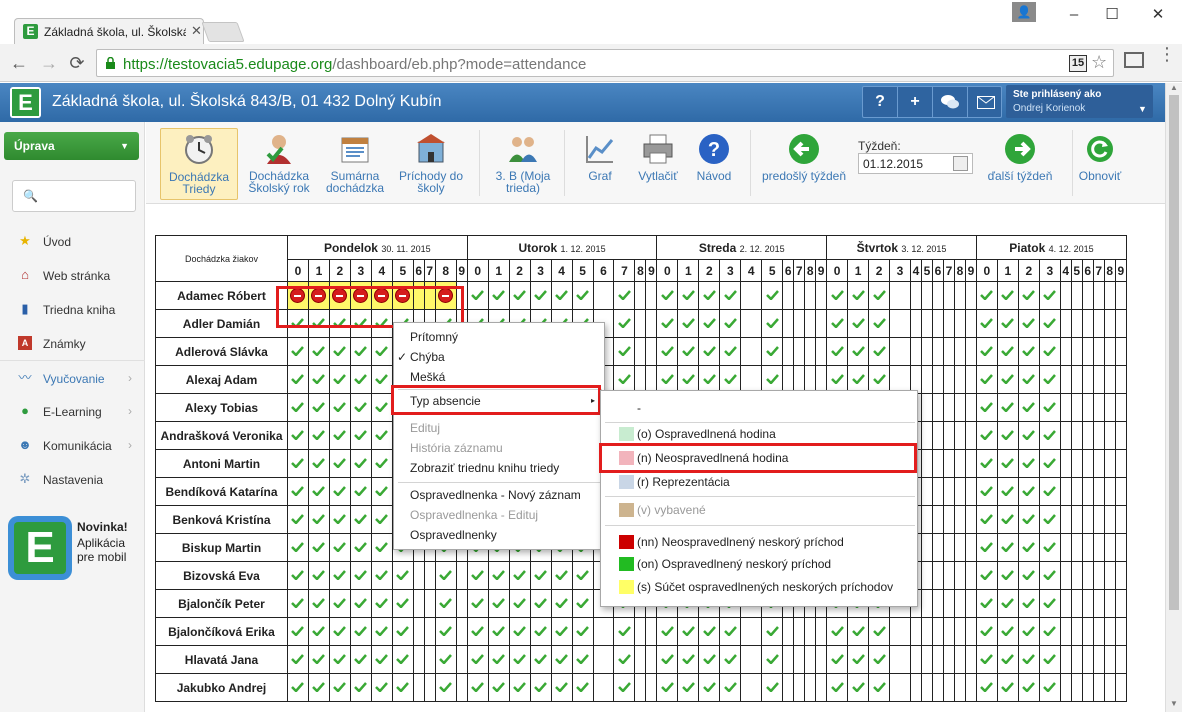 The width and height of the screenshot is (1182, 712). What do you see at coordinates (759, 564) in the screenshot?
I see `submenu-item-on: (on) Ospravedlnený neskorý príchod` at bounding box center [759, 564].